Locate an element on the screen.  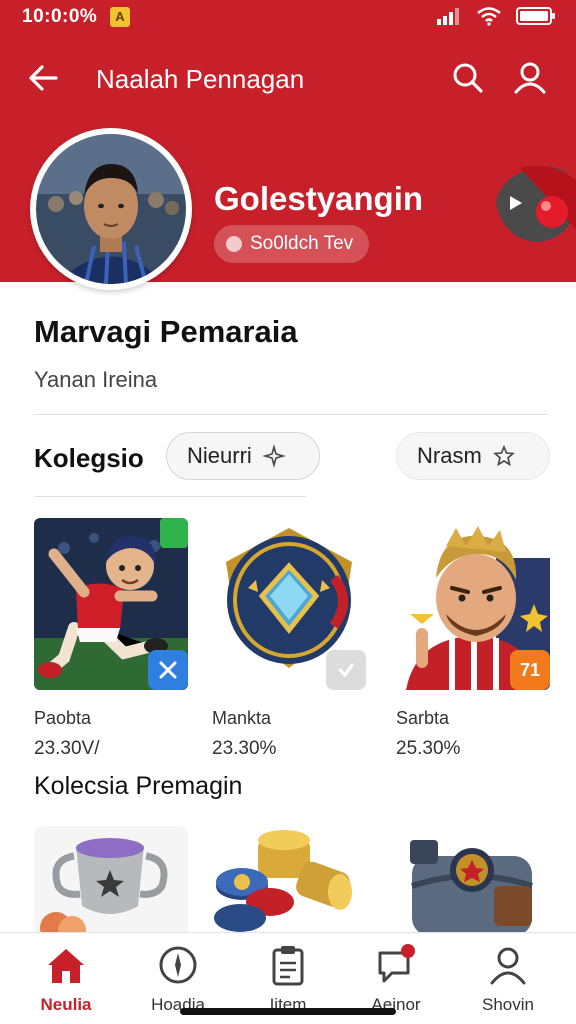
nav-item-explore: Hoadia is located at coordinates (178, 979).